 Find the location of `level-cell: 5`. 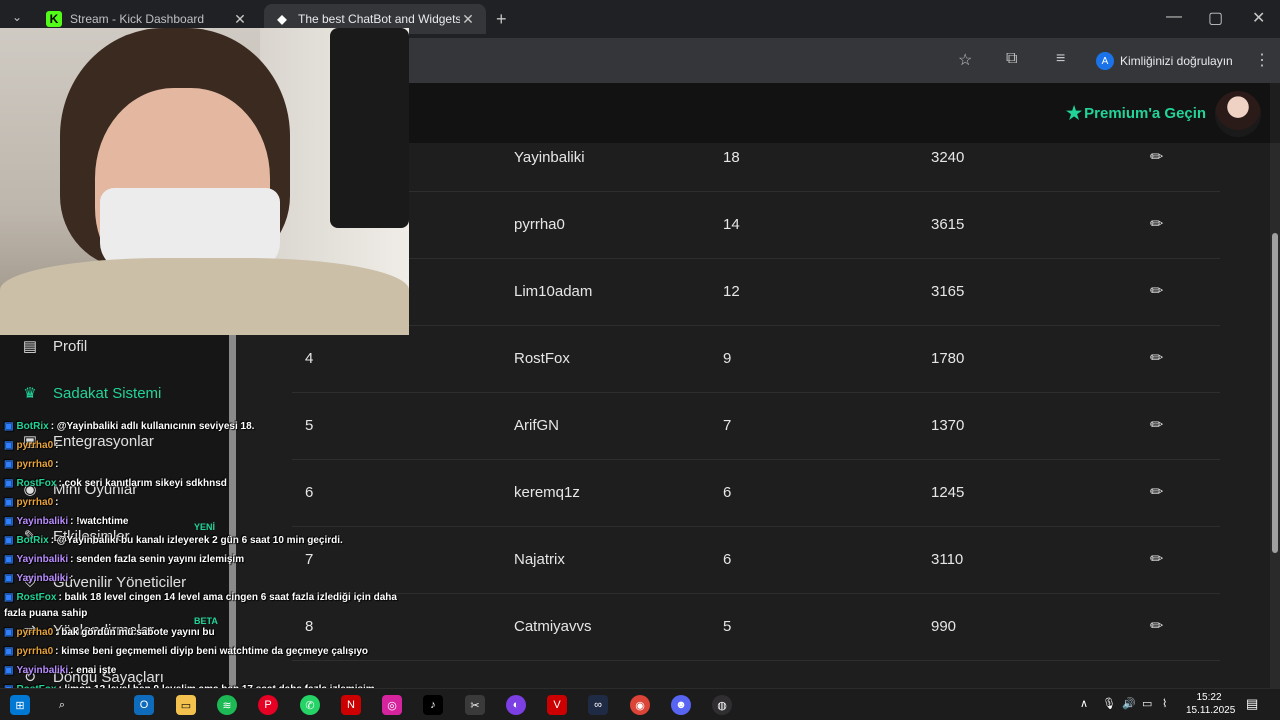

level-cell: 5 is located at coordinates (727, 626).